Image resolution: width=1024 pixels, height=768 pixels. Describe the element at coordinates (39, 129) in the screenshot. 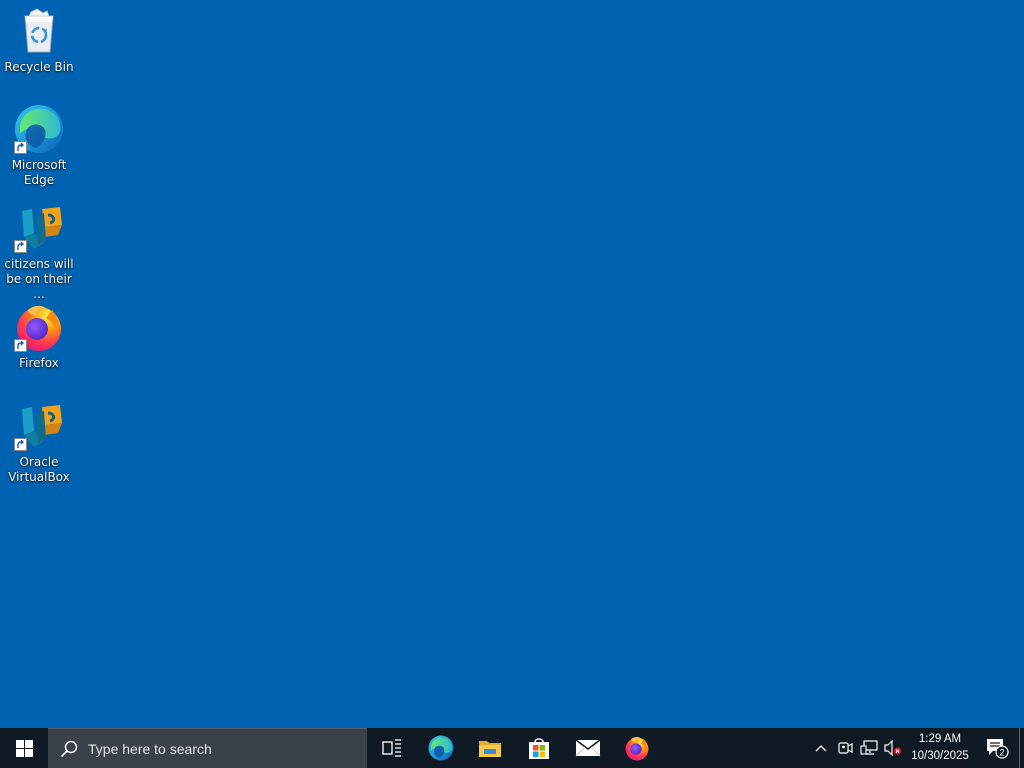

I see `edge-icon-wrap` at that location.